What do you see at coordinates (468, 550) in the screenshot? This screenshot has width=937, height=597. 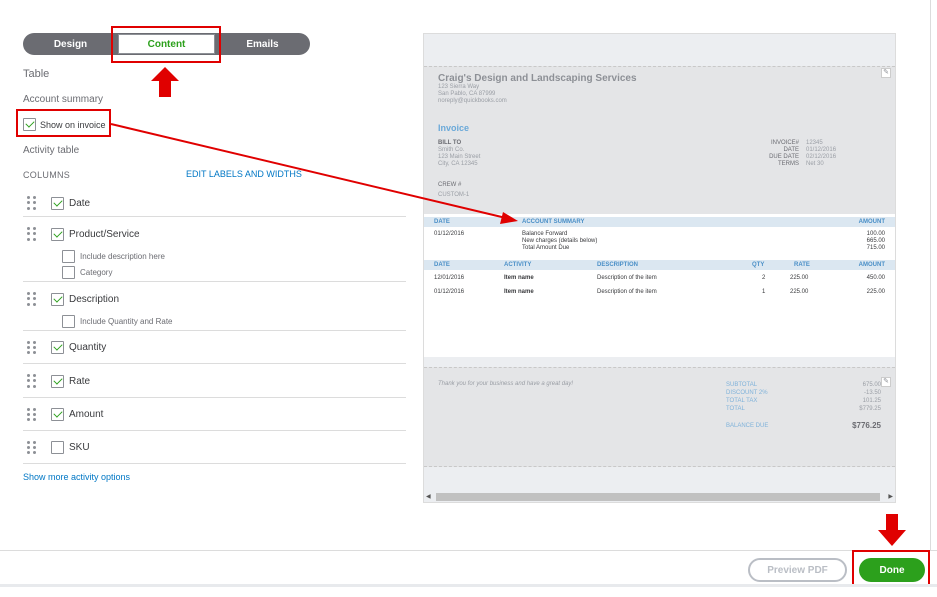 I see `footer-divider` at bounding box center [468, 550].